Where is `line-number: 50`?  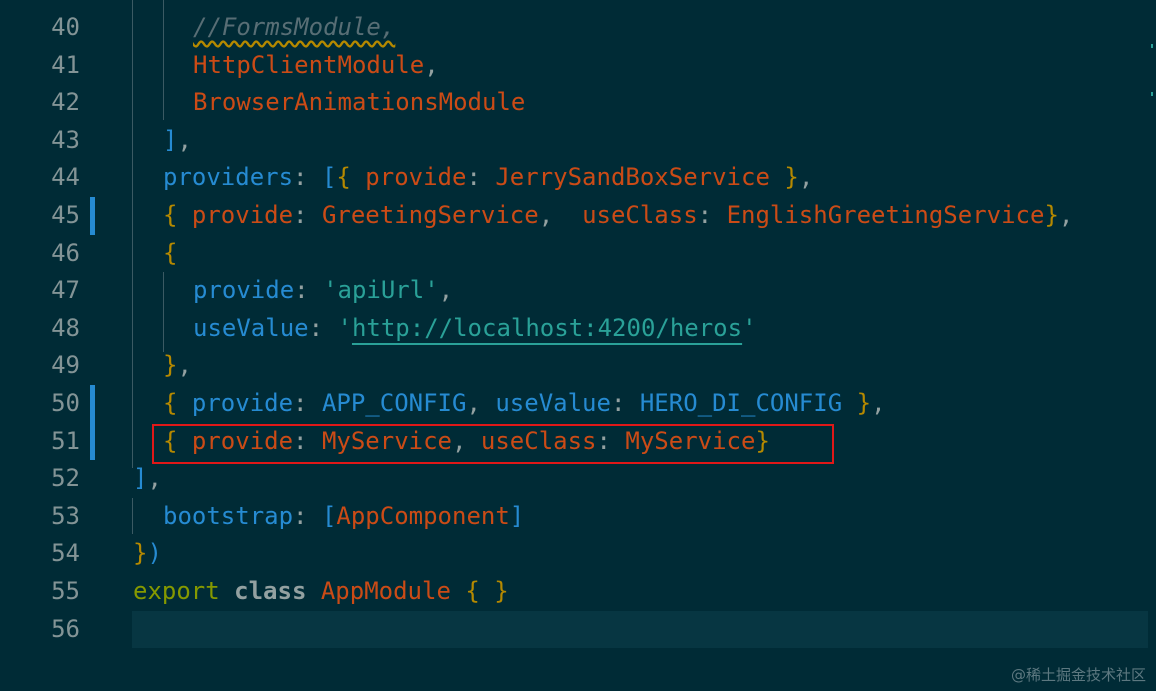
line-number: 50 is located at coordinates (65, 403).